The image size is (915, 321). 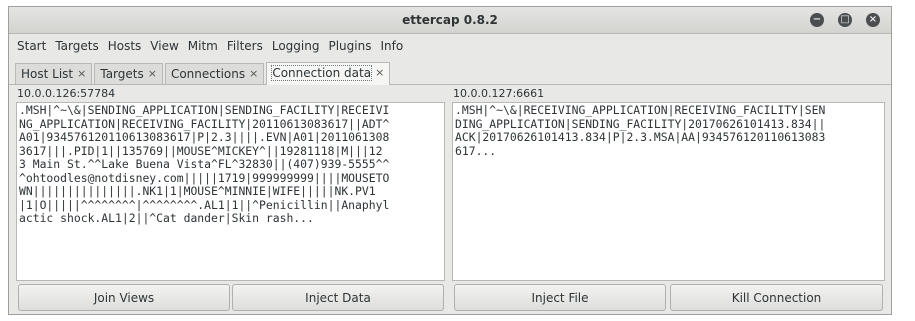 I want to click on tab-targets: Targets ×, so click(x=128, y=73).